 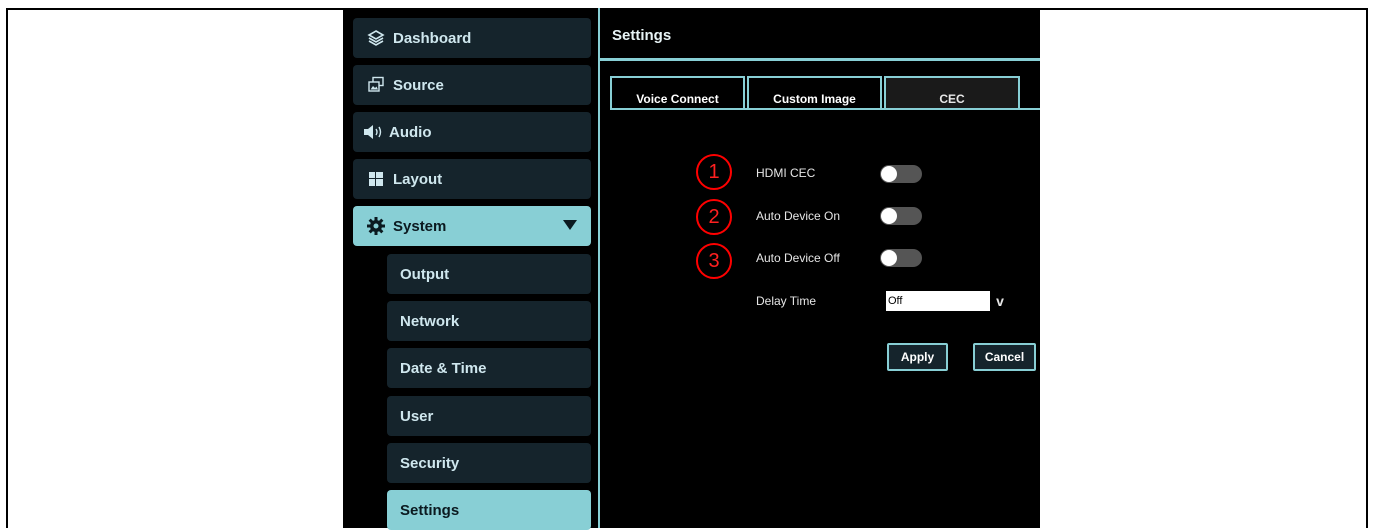 I want to click on source-icon, so click(x=376, y=85).